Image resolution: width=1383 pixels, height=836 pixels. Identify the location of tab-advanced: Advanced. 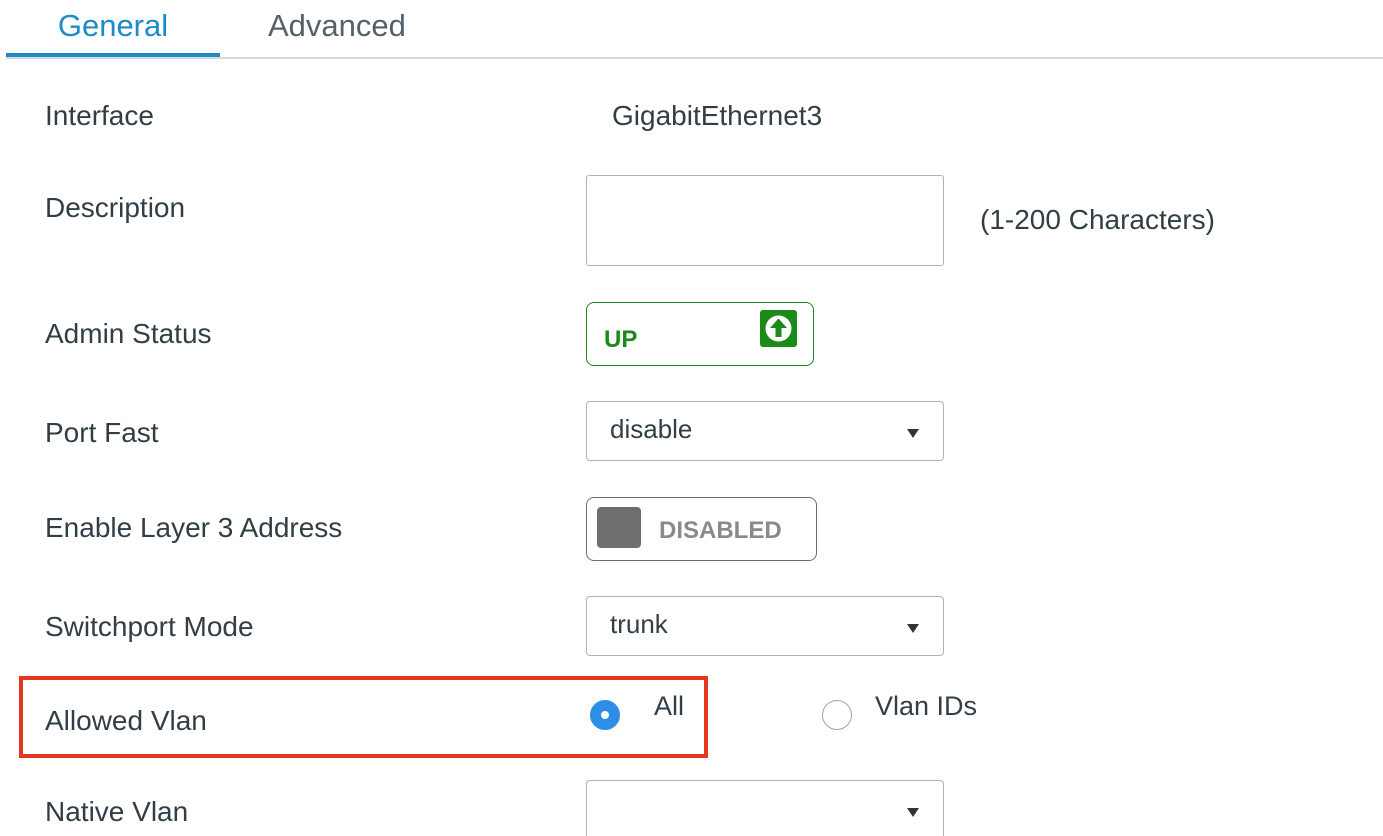
(337, 26).